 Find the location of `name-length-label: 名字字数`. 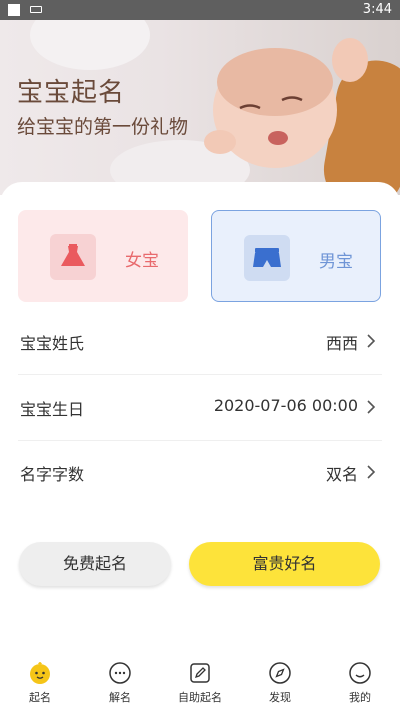

name-length-label: 名字字数 is located at coordinates (52, 474).